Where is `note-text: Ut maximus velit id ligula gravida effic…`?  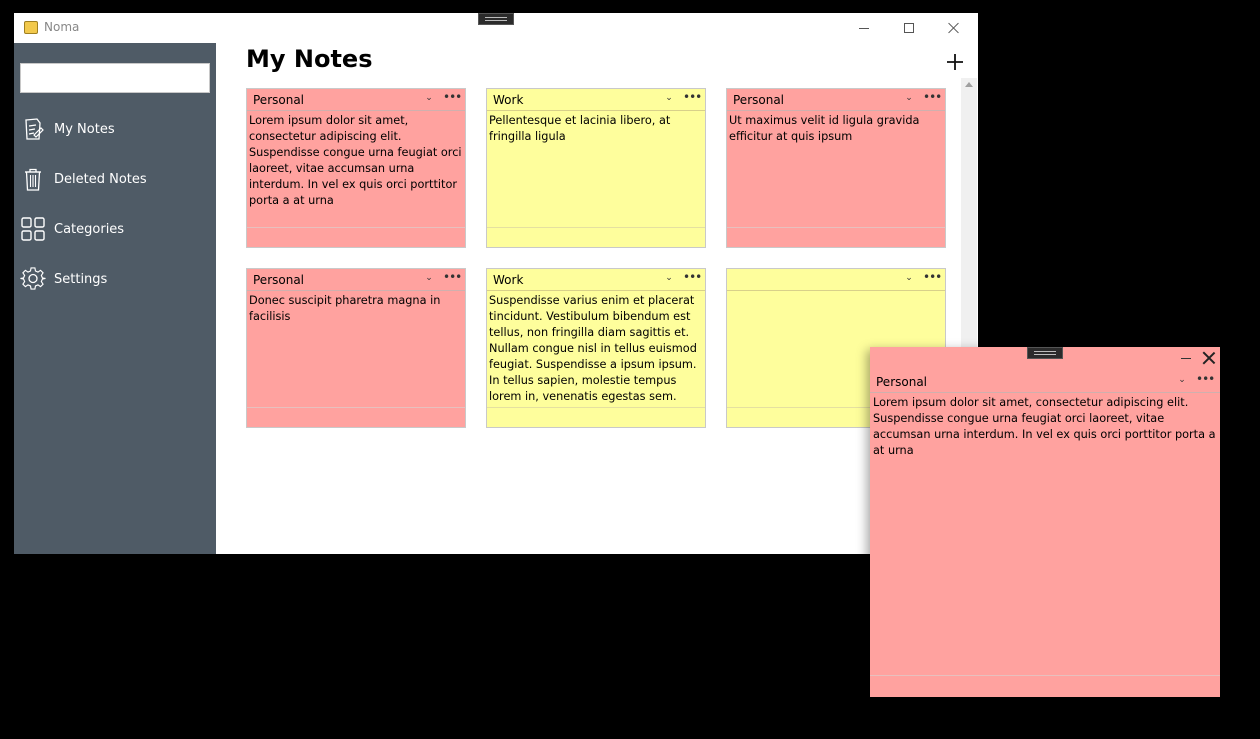 note-text: Ut maximus velit id ligula gravida effic… is located at coordinates (836, 169).